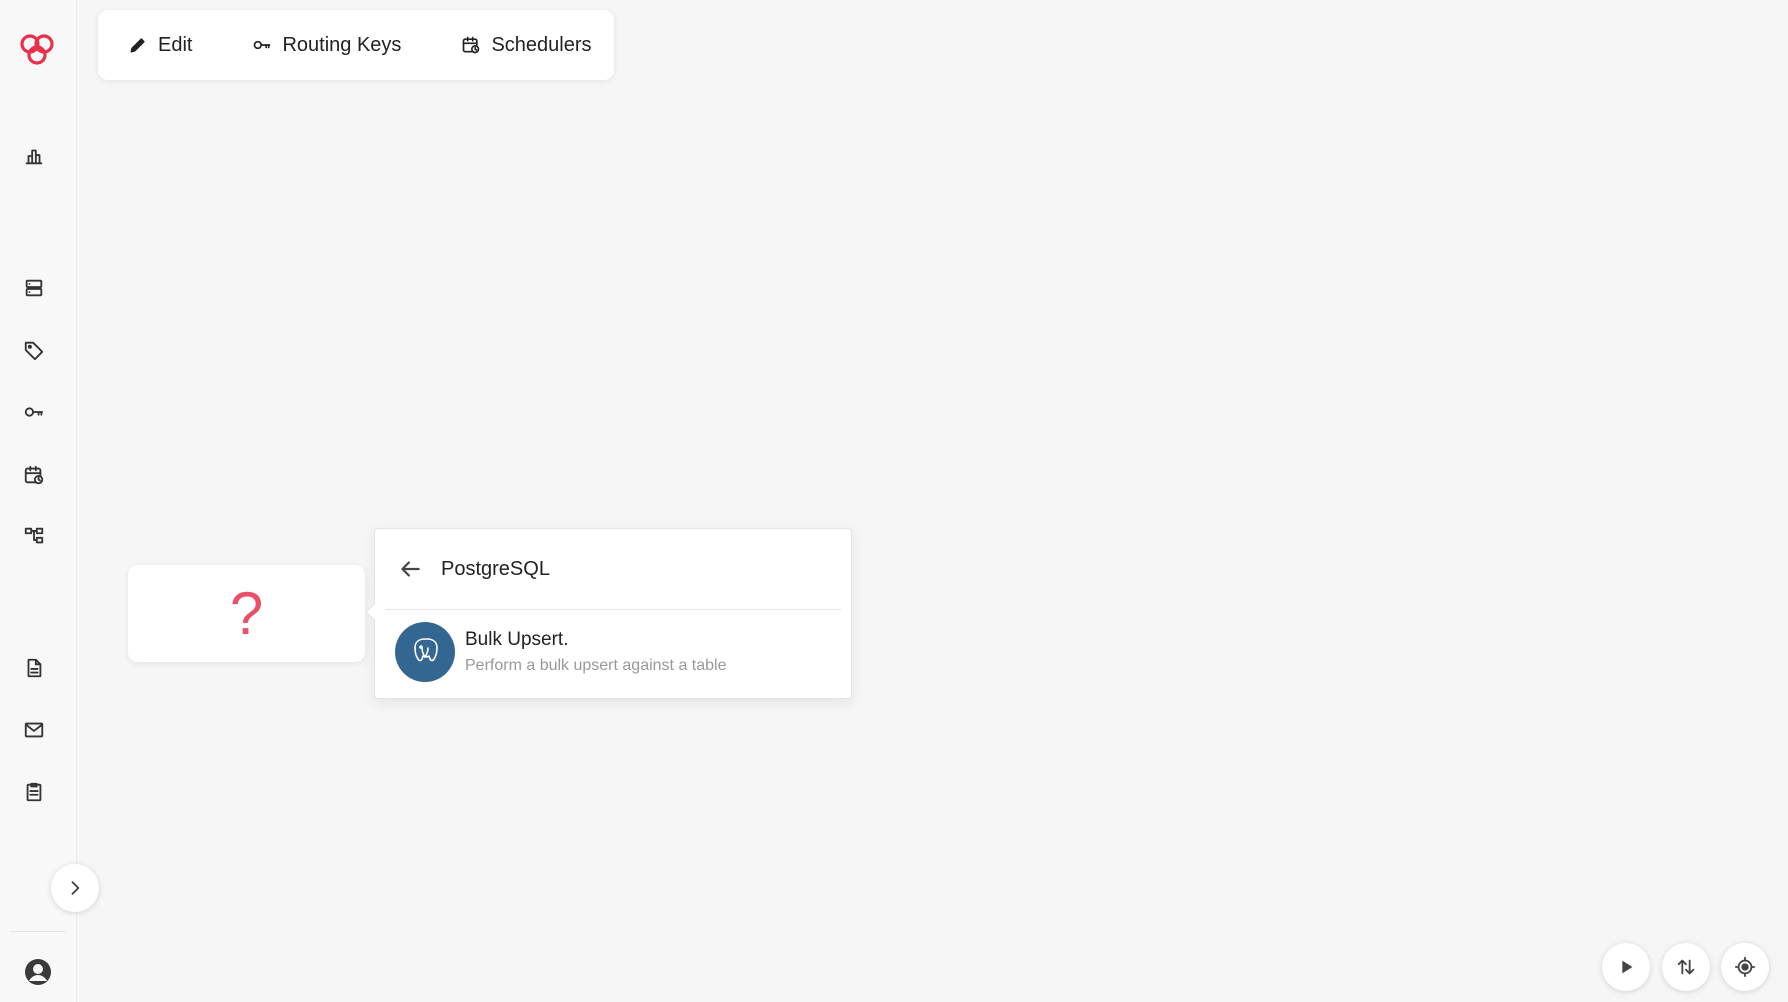 This screenshot has height=1002, width=1788. Describe the element at coordinates (34, 156) in the screenshot. I see `analytics-icon` at that location.